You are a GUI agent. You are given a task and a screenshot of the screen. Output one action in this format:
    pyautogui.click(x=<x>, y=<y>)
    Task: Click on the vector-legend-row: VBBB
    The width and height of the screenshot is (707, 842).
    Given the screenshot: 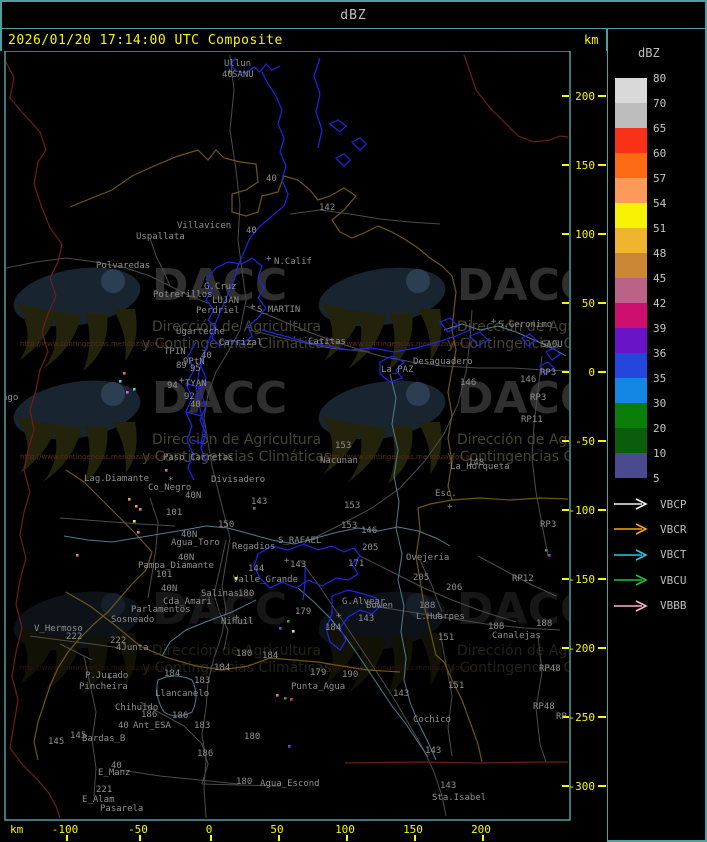 What is the action you would take?
    pyautogui.click(x=658, y=606)
    